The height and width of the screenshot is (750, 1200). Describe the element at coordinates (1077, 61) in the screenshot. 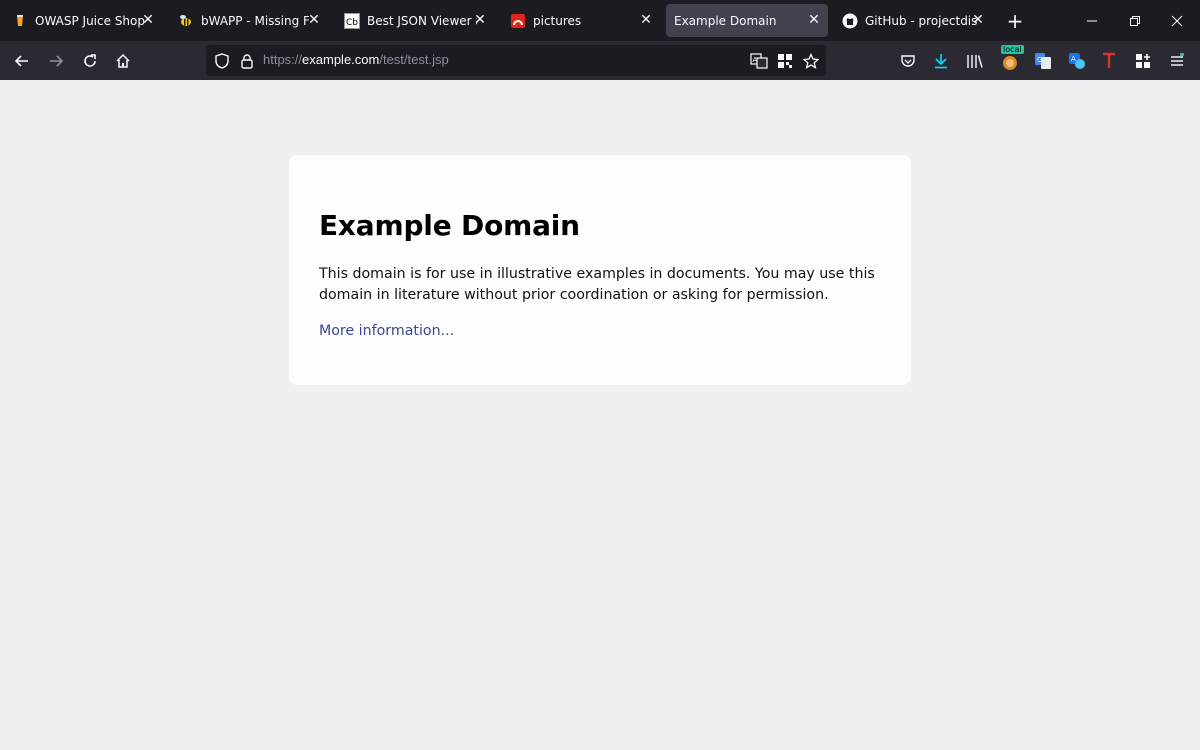

I see `language-extension-icon: A` at that location.